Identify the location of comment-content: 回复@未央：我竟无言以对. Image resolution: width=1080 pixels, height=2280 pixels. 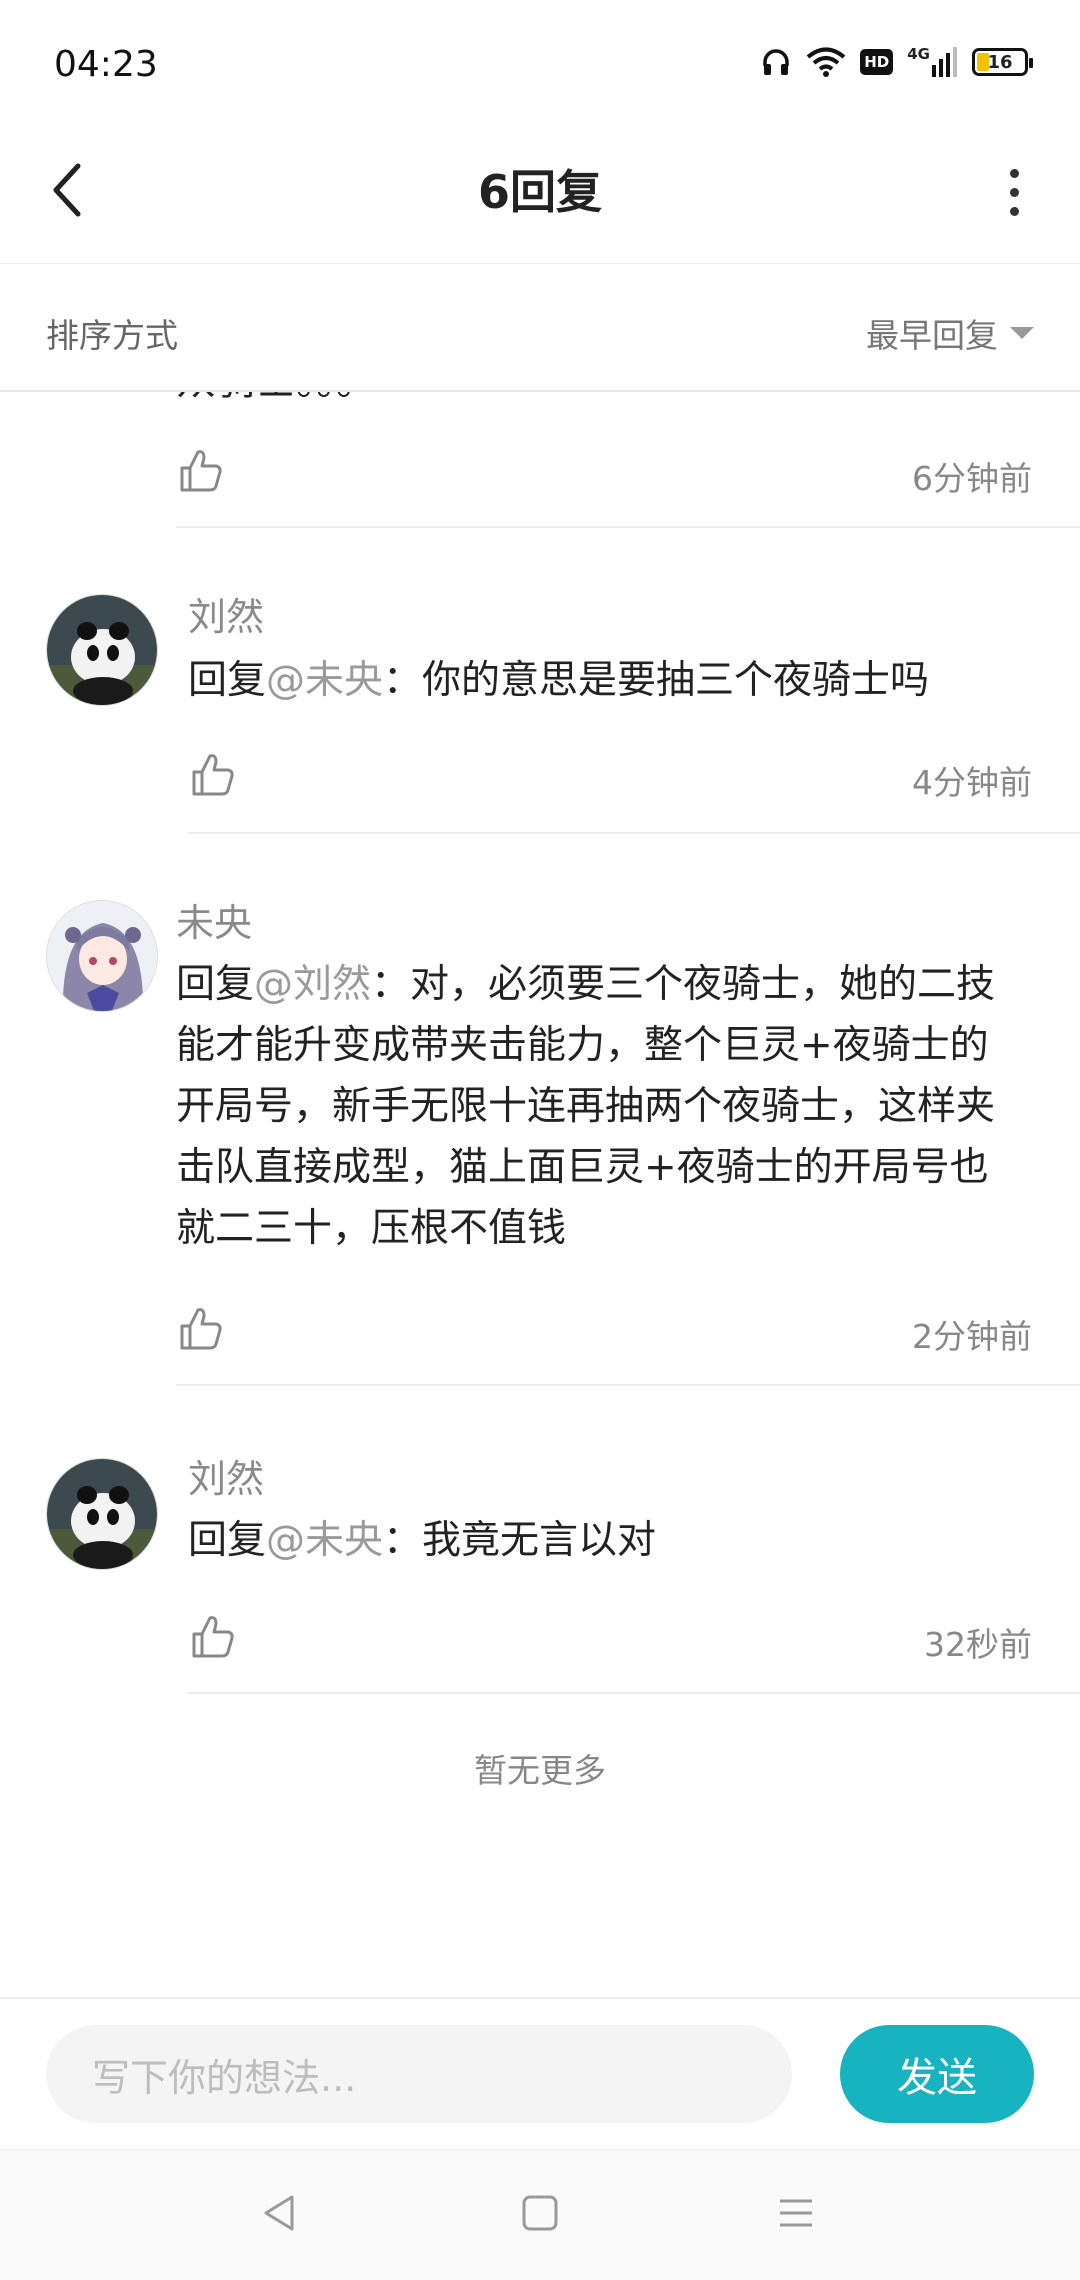
(618, 1540).